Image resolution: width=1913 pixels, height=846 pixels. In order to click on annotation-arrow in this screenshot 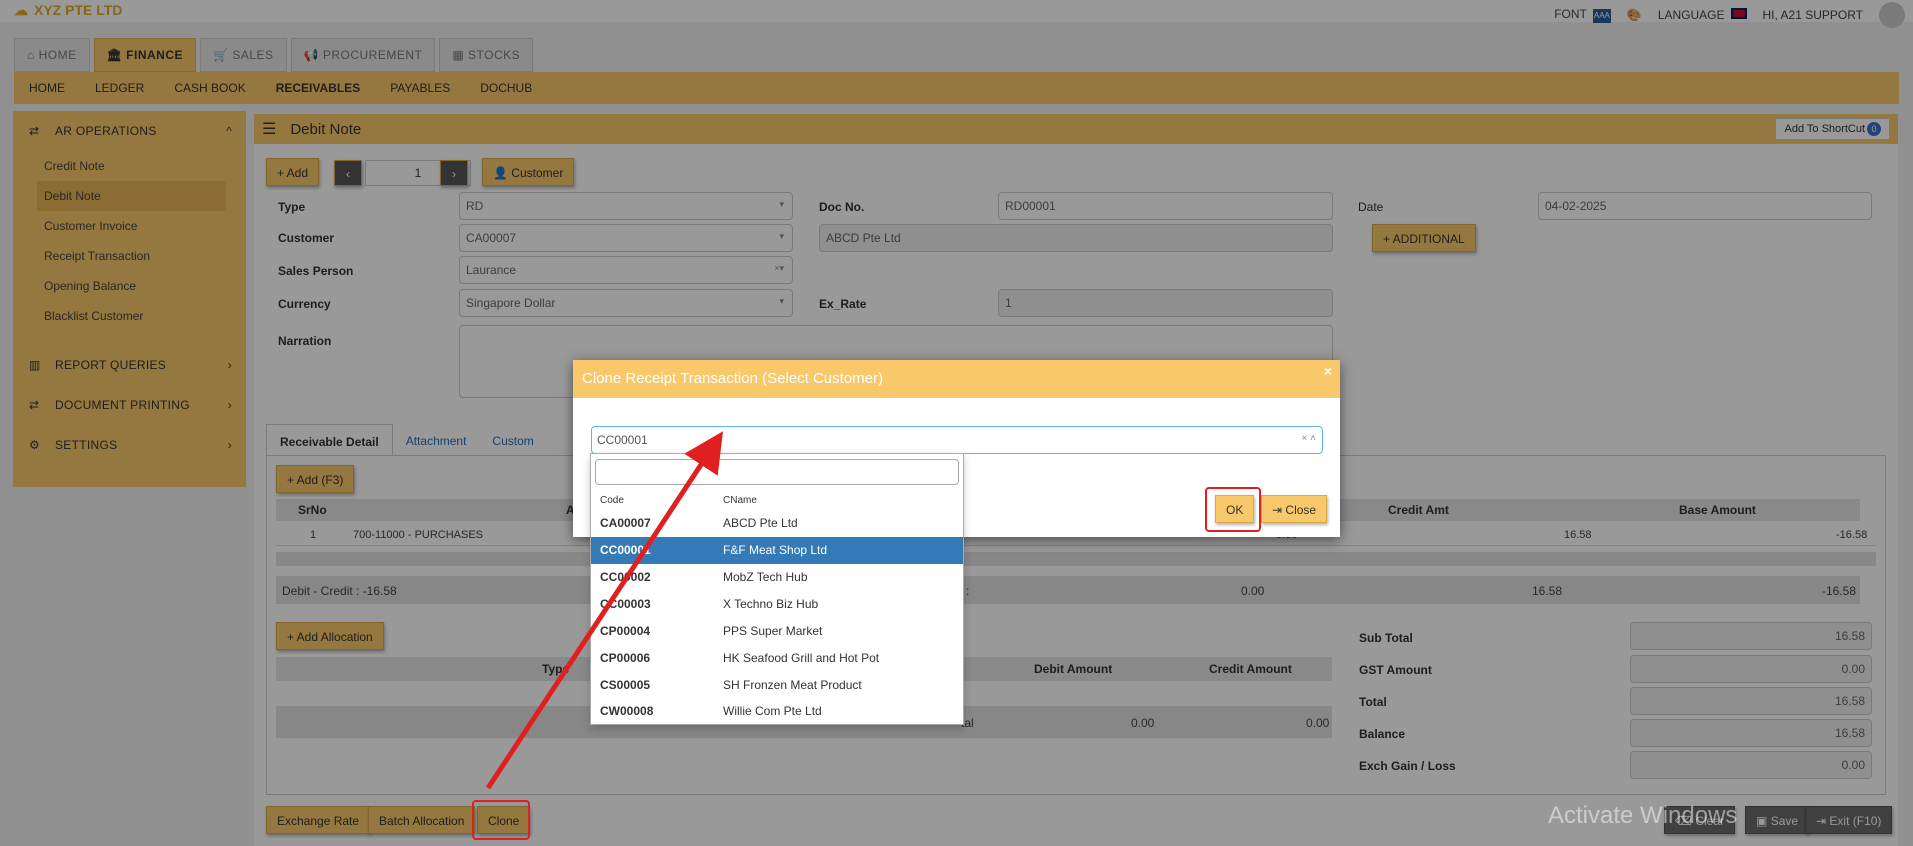, I will do `click(604, 610)`.